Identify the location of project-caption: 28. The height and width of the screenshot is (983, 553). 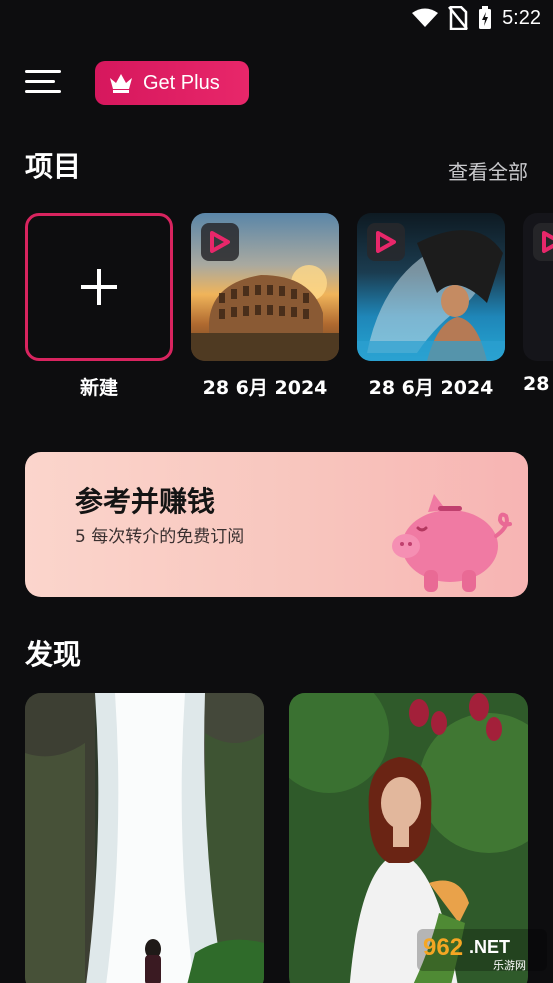
(536, 384).